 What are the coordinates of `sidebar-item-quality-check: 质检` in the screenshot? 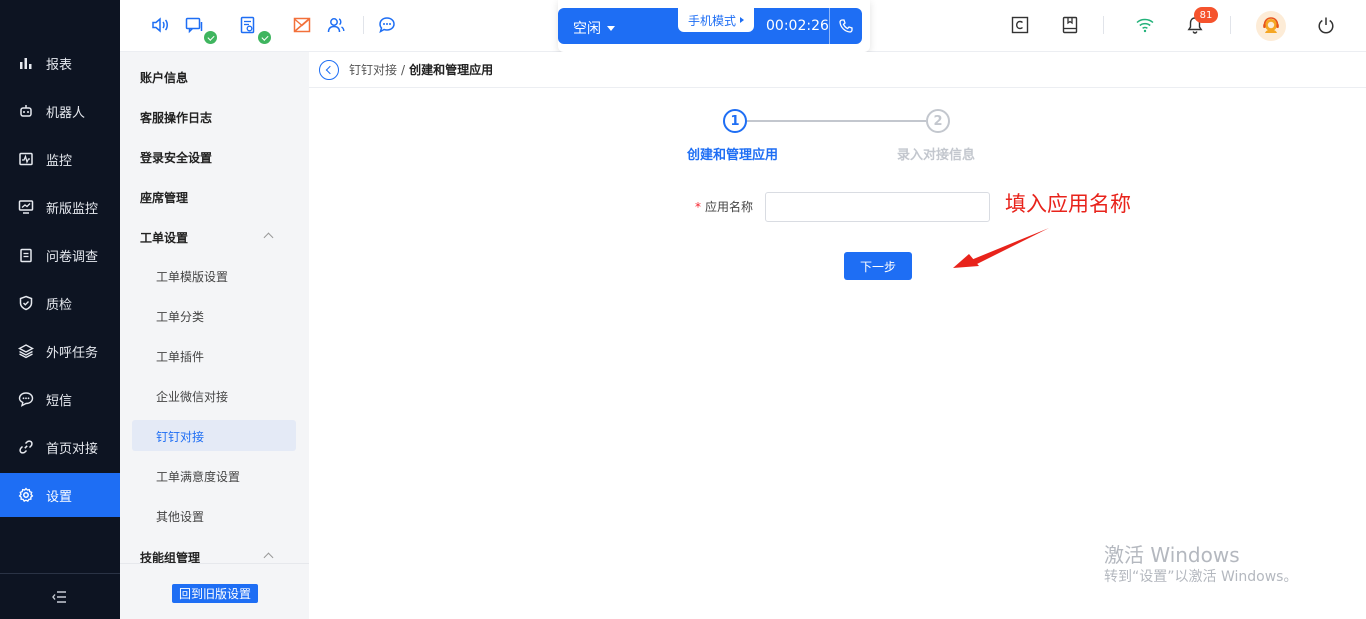 It's located at (60, 303).